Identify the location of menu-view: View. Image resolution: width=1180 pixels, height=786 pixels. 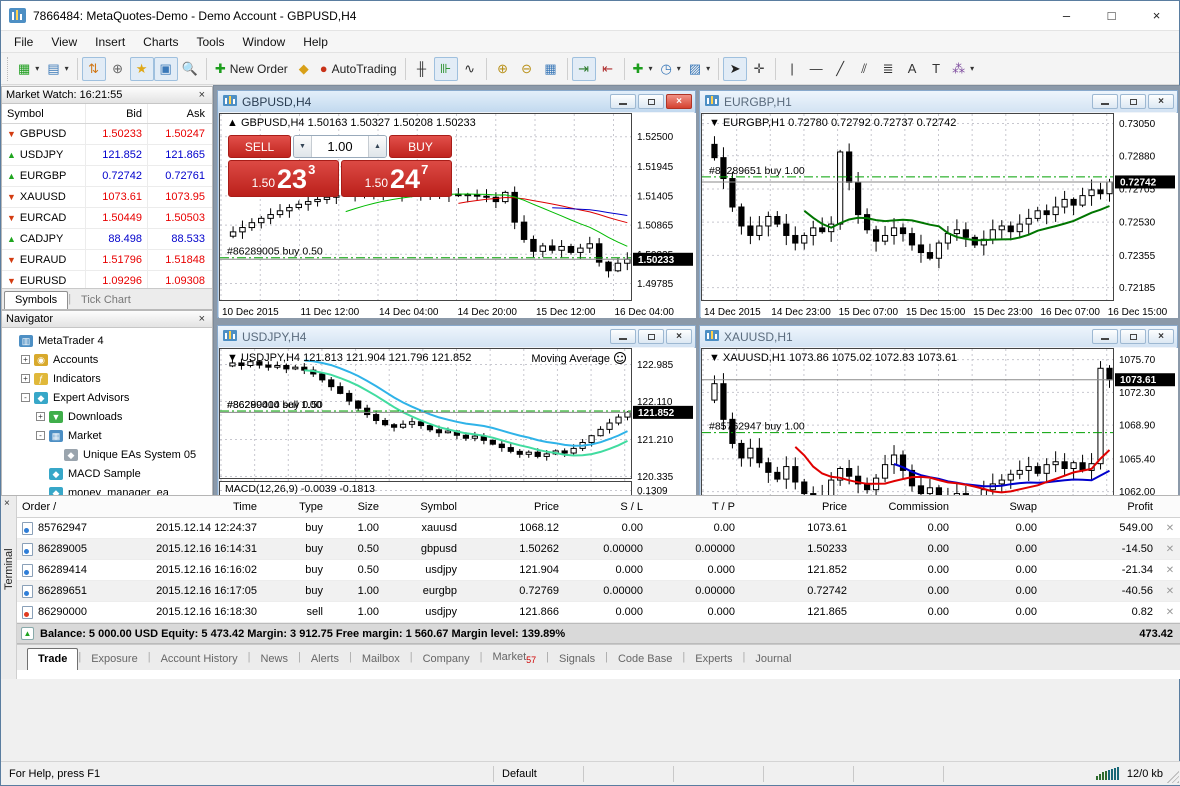
(64, 42).